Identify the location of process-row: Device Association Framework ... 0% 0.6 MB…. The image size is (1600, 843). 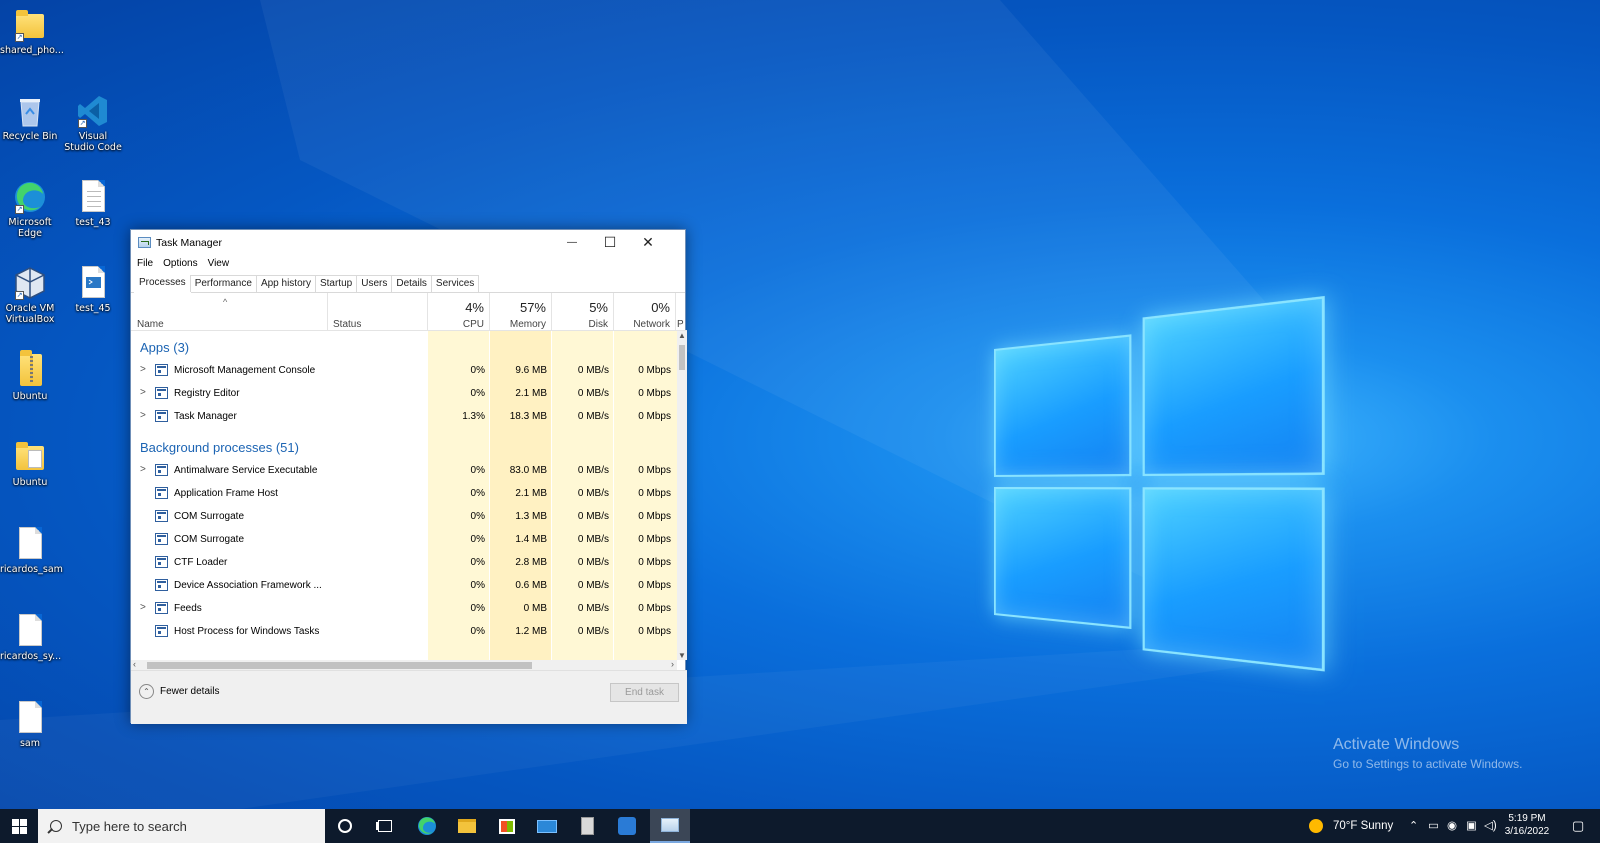
(404, 585).